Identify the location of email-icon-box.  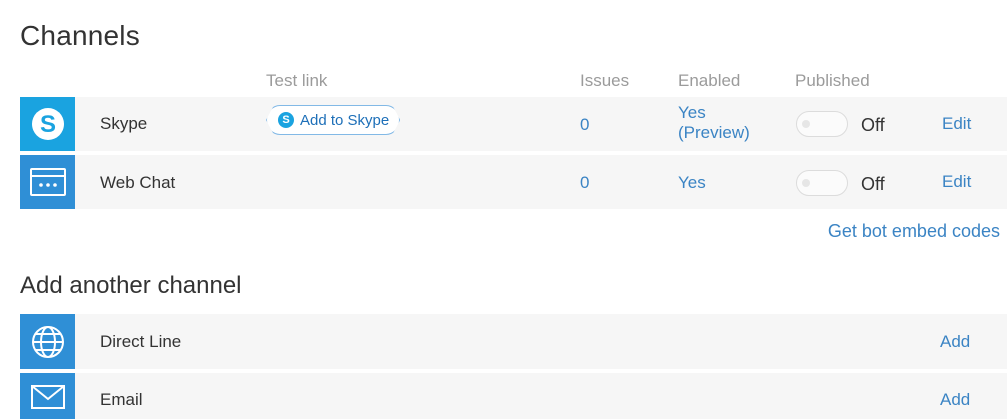
(47, 396).